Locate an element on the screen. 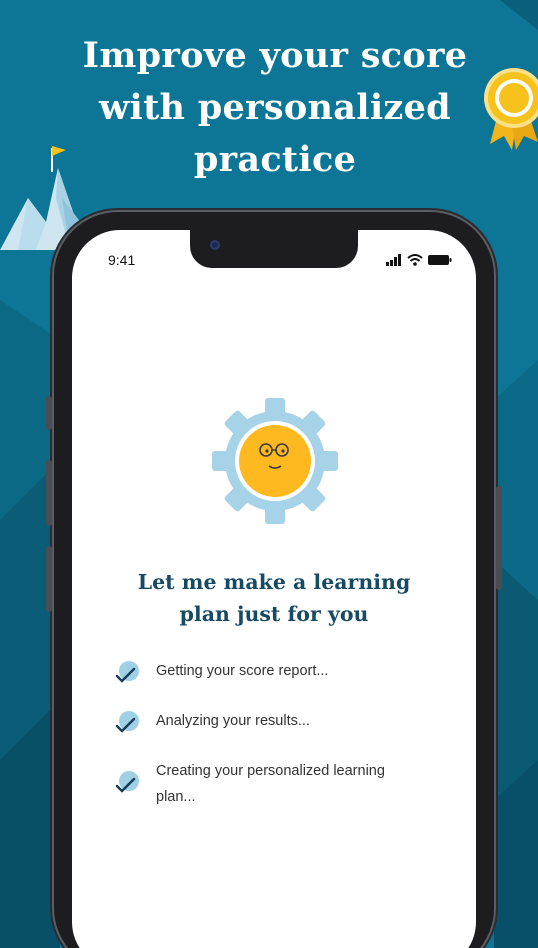 The height and width of the screenshot is (948, 538). progress-step-label-line-1: Creating your personalized learning is located at coordinates (270, 771).